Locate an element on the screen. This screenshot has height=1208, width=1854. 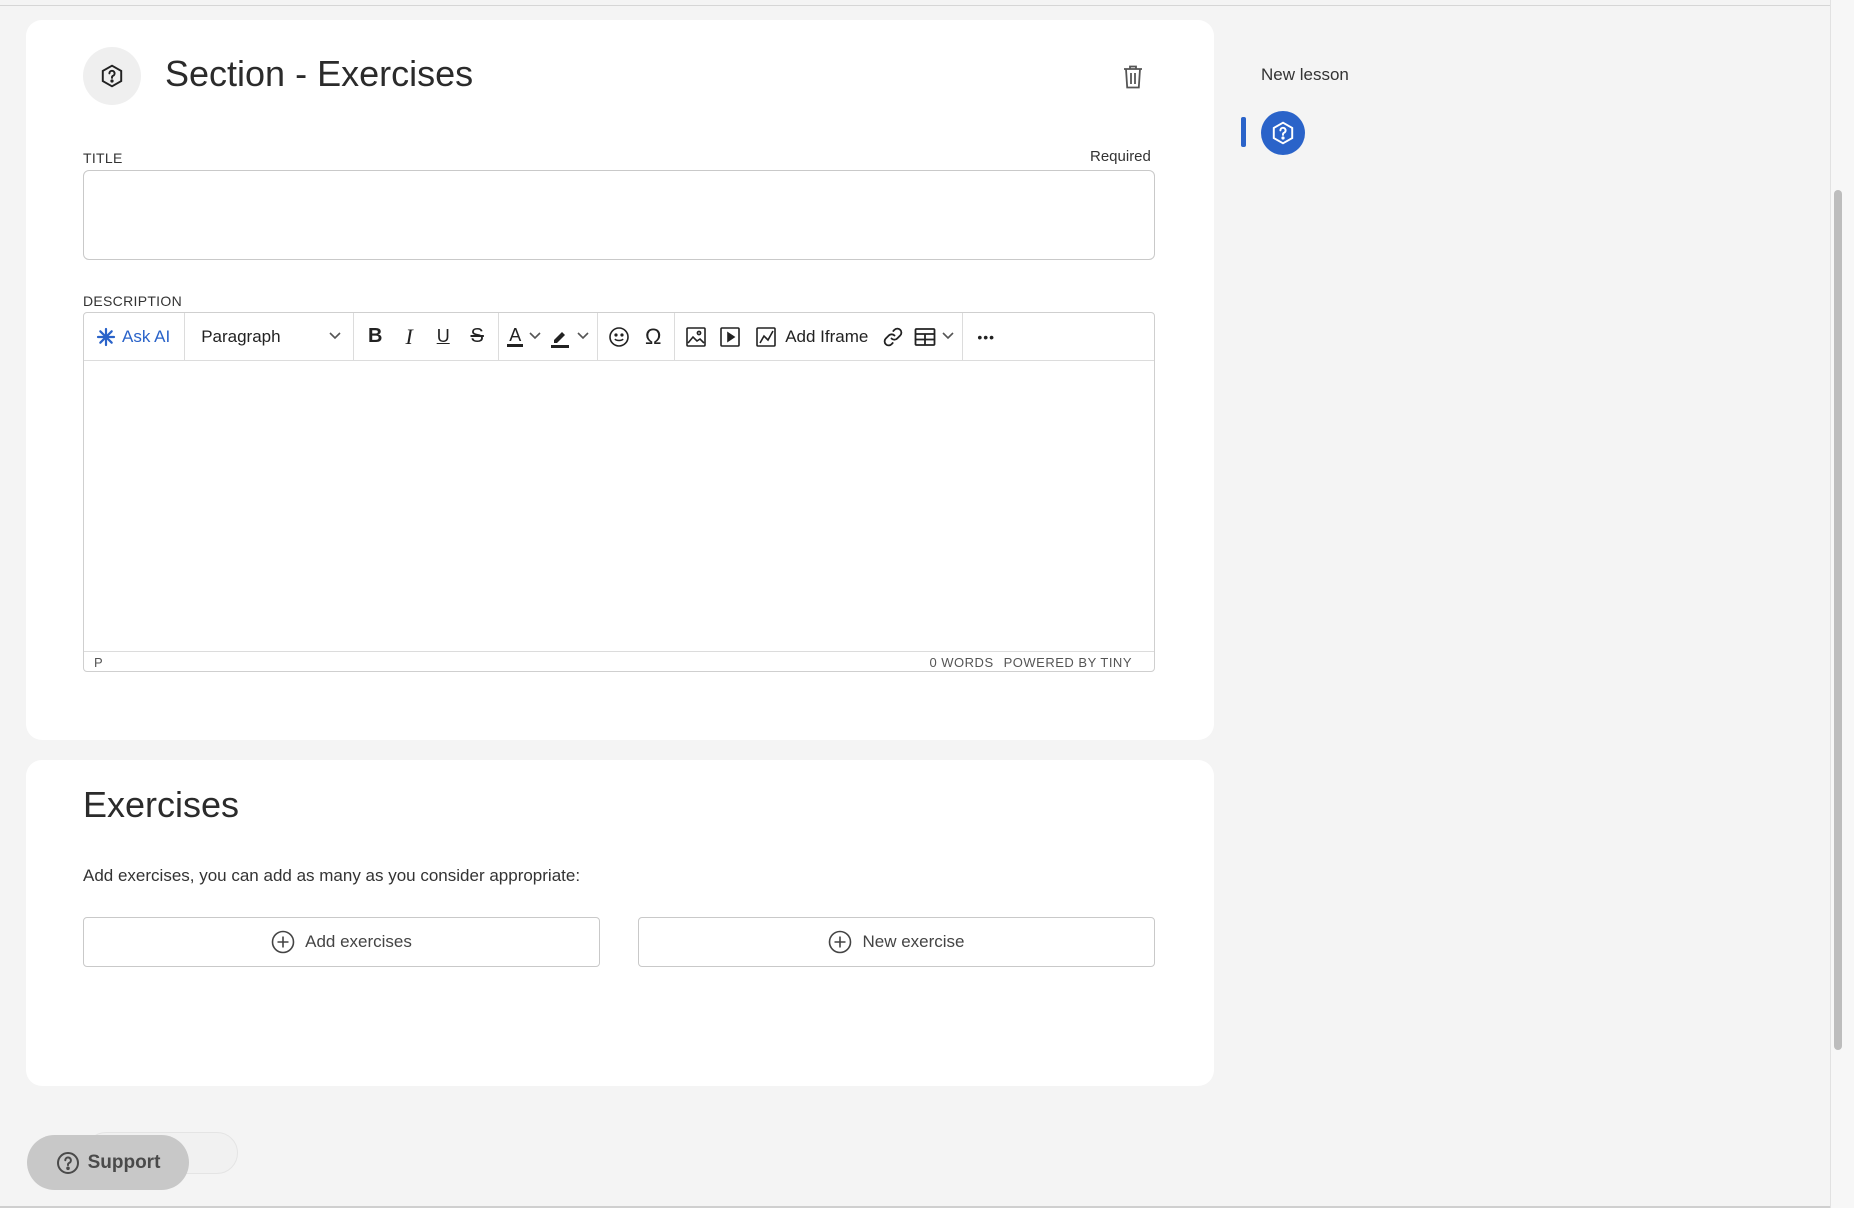
trash-icon is located at coordinates (1133, 77).